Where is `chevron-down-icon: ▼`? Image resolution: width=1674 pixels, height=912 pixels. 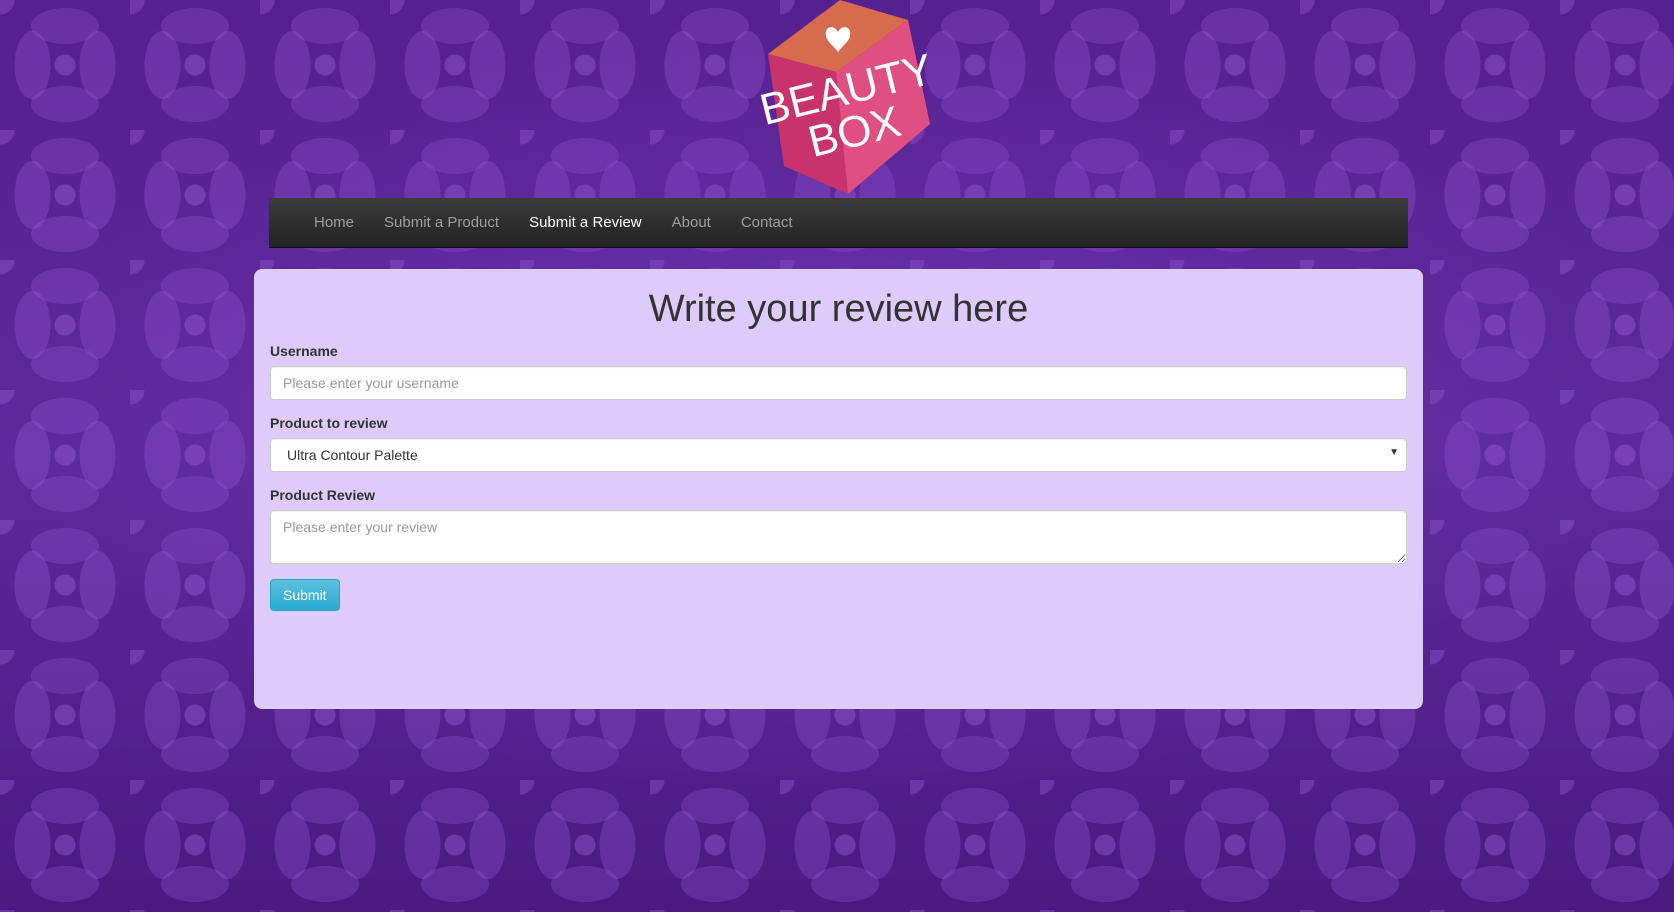
chevron-down-icon: ▼ is located at coordinates (1394, 452).